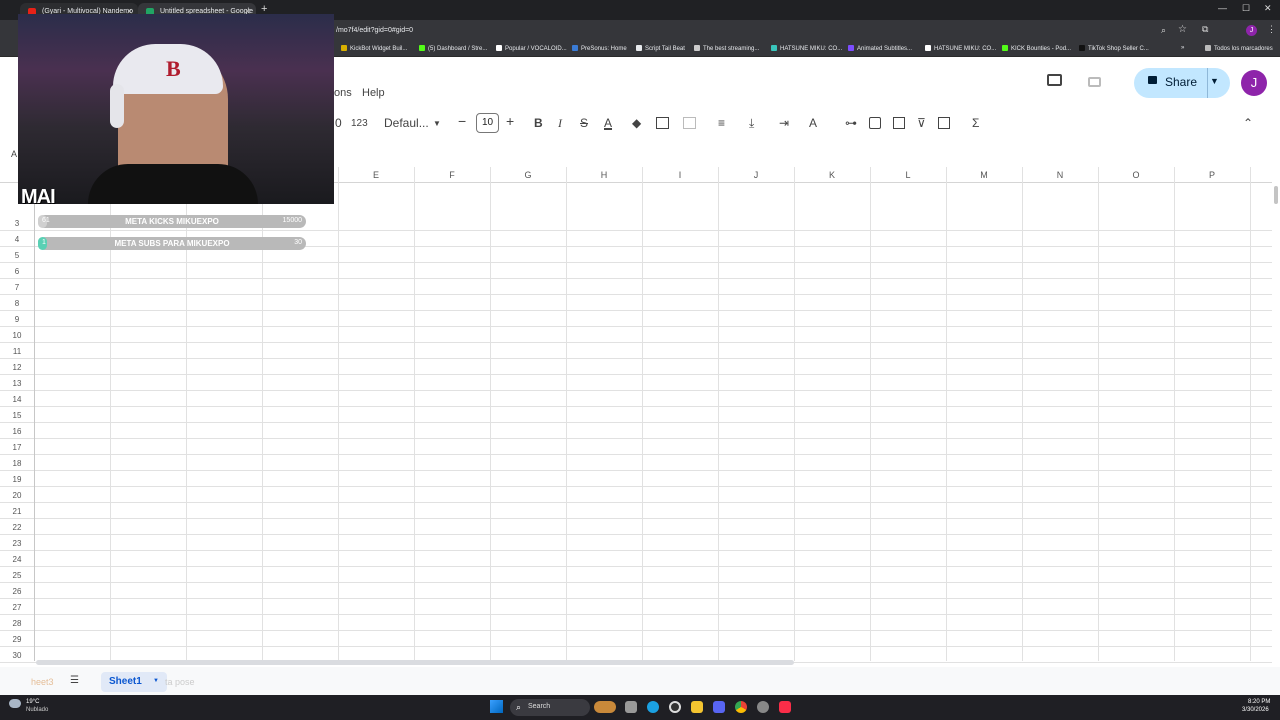 The width and height of the screenshot is (1280, 720). What do you see at coordinates (721, 123) in the screenshot?
I see `horizontal-align-icon: ≡` at bounding box center [721, 123].